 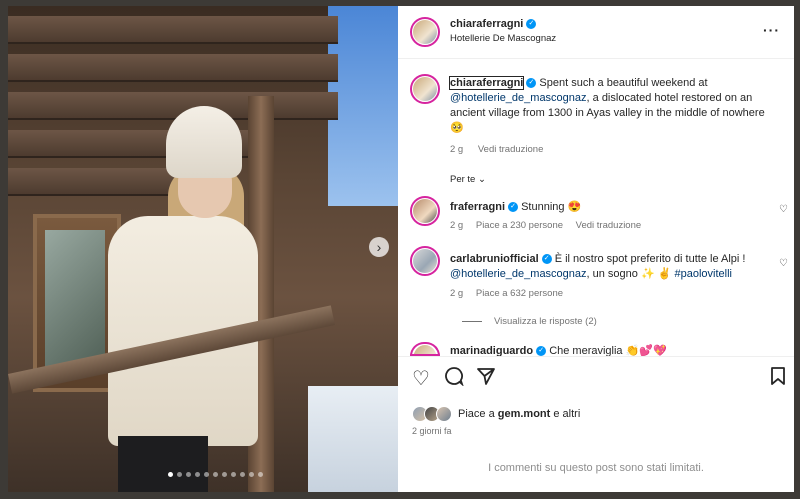 I want to click on comment: fraferragni ✓ Stunning 😍, so click(x=515, y=206).